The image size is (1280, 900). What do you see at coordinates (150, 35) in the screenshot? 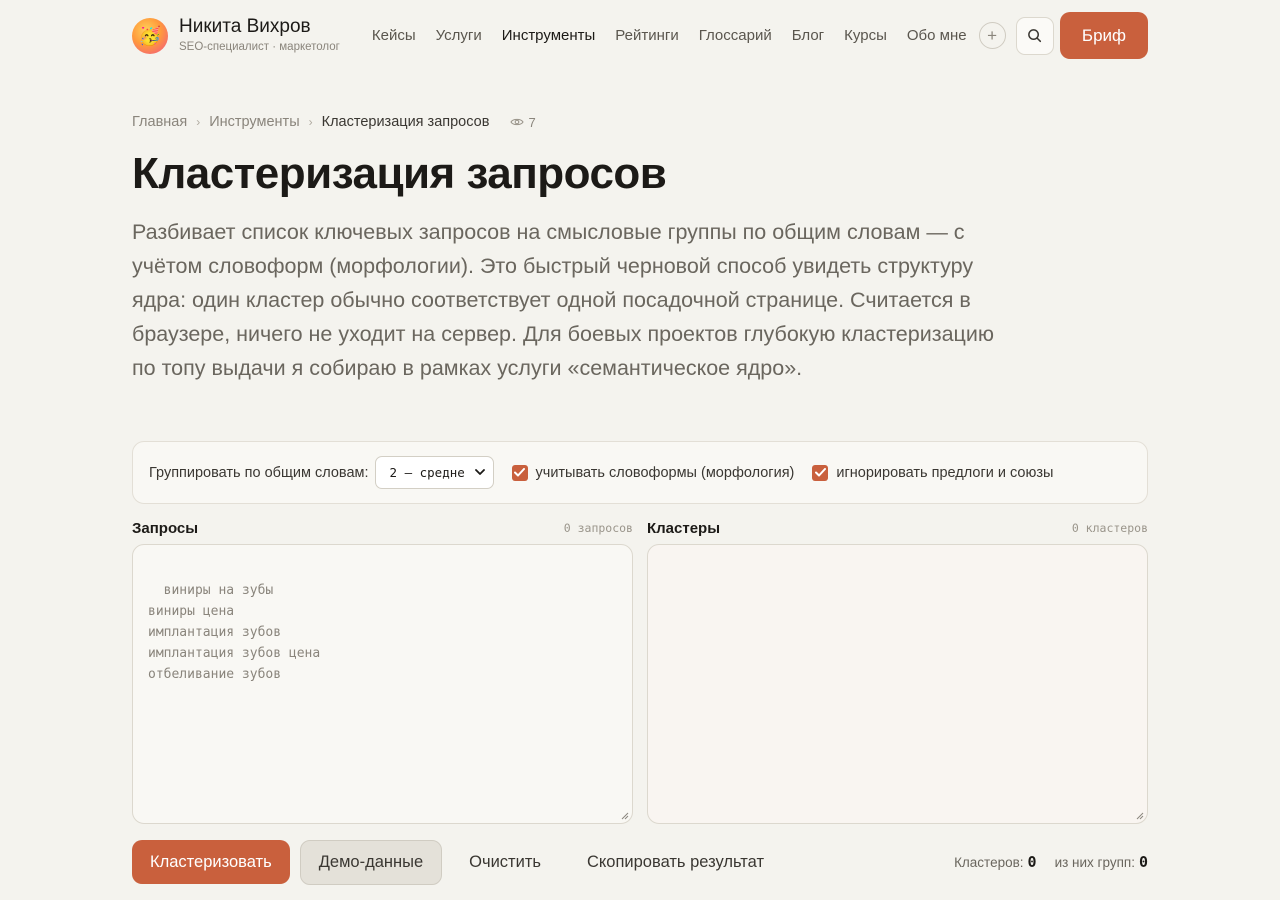
I see `avatar: 🥳` at bounding box center [150, 35].